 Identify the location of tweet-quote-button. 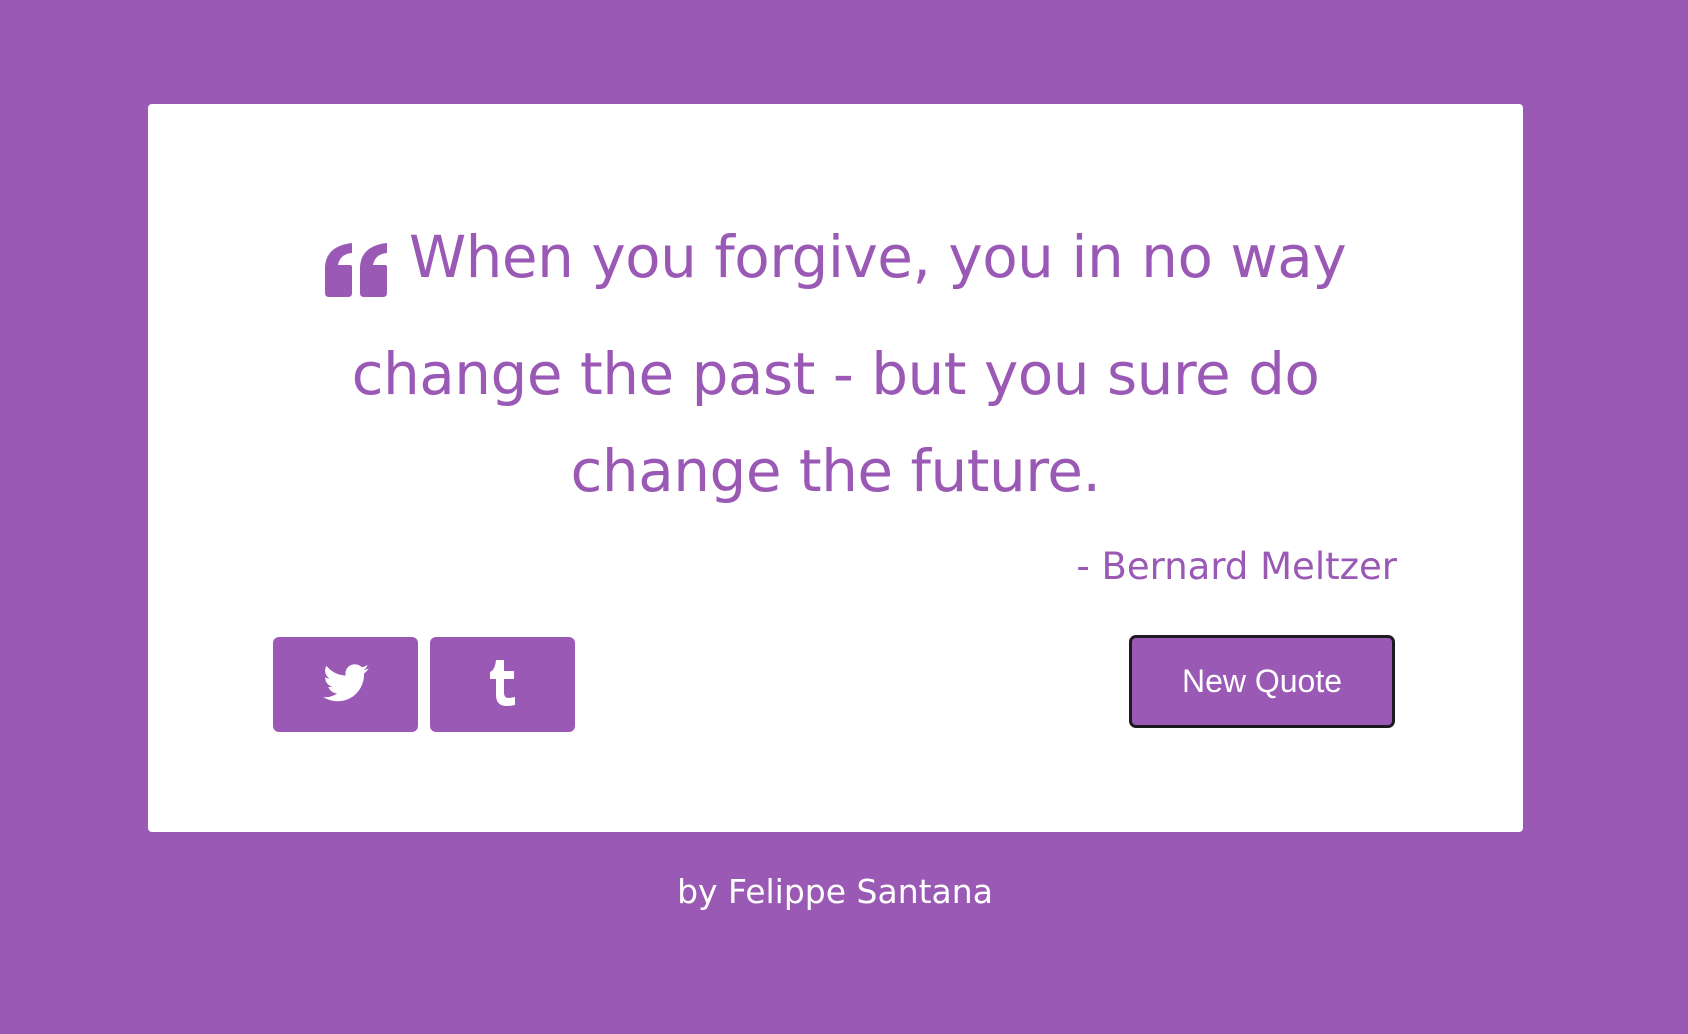
(345, 684).